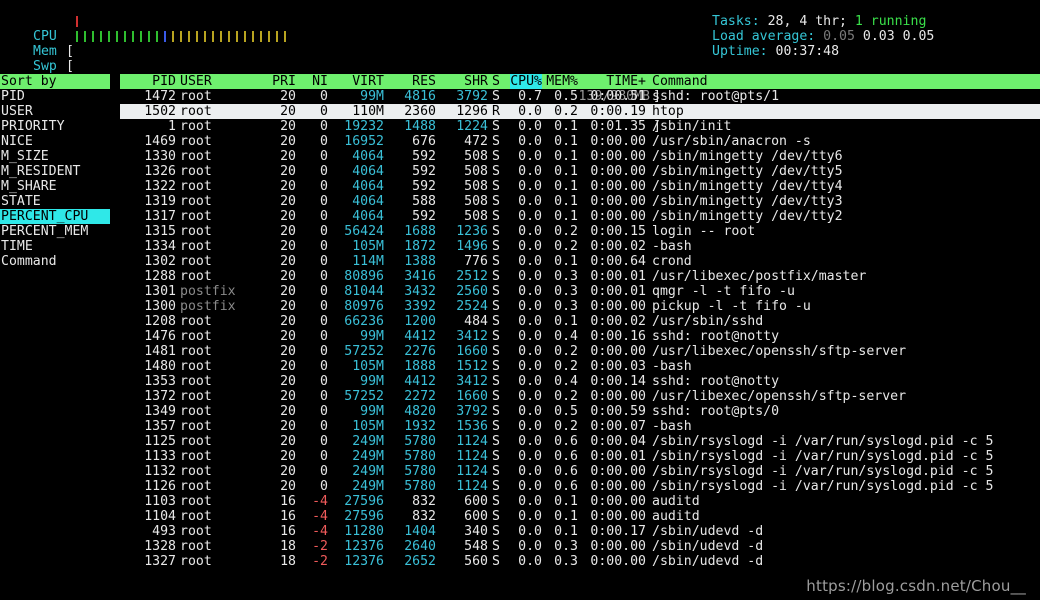  I want to click on column-header-time: TIME+, so click(614, 81).